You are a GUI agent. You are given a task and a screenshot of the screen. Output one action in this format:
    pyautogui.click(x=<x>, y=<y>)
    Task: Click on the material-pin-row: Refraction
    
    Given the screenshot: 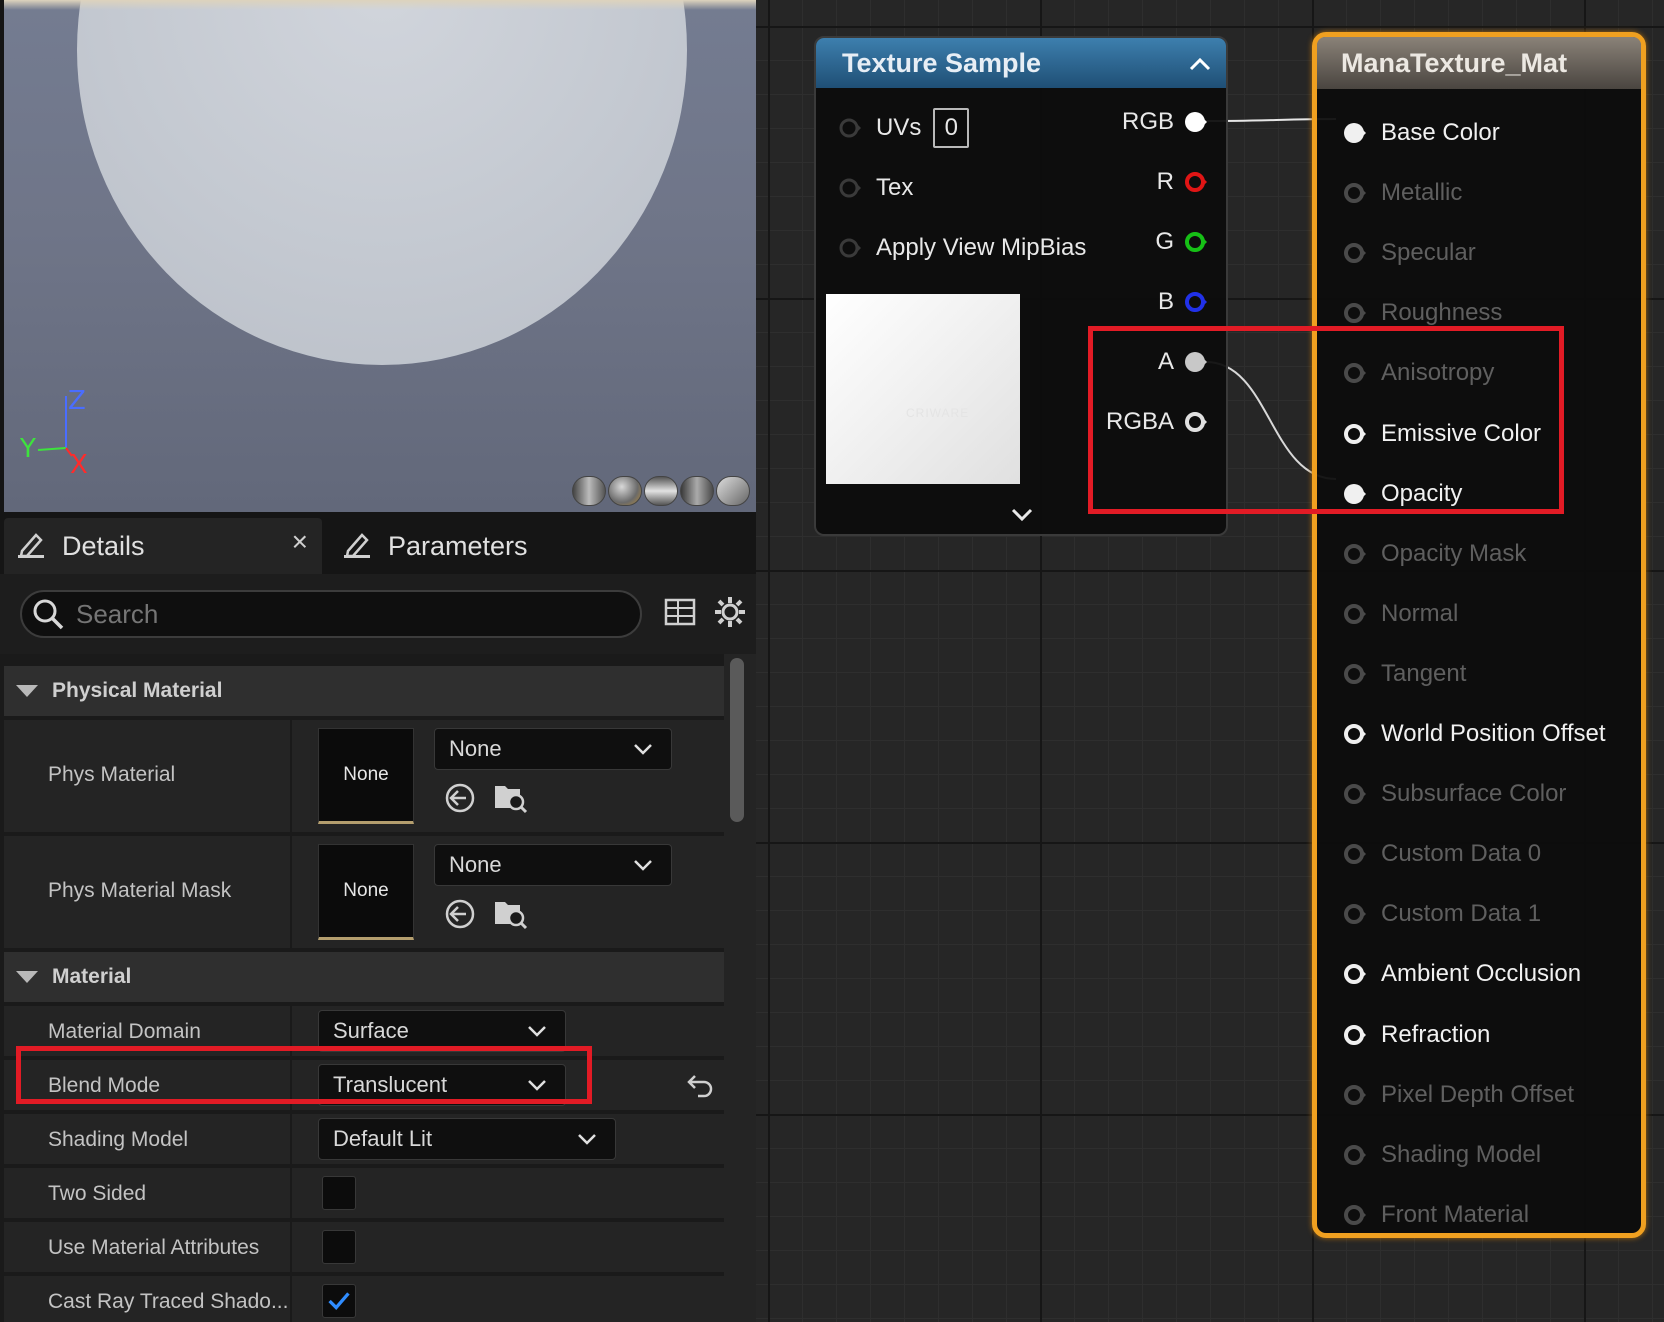 What is the action you would take?
    pyautogui.click(x=1416, y=1035)
    